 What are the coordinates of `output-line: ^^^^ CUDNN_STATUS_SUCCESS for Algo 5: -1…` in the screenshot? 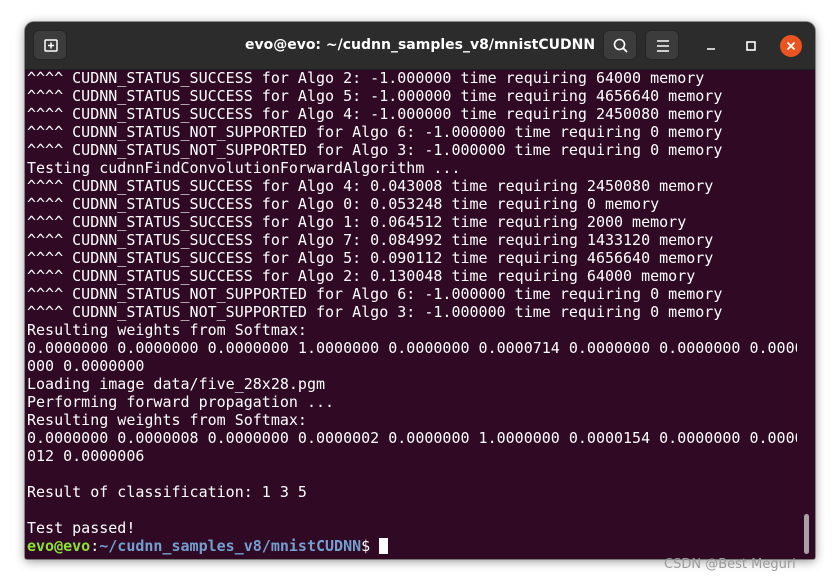 It's located at (375, 96).